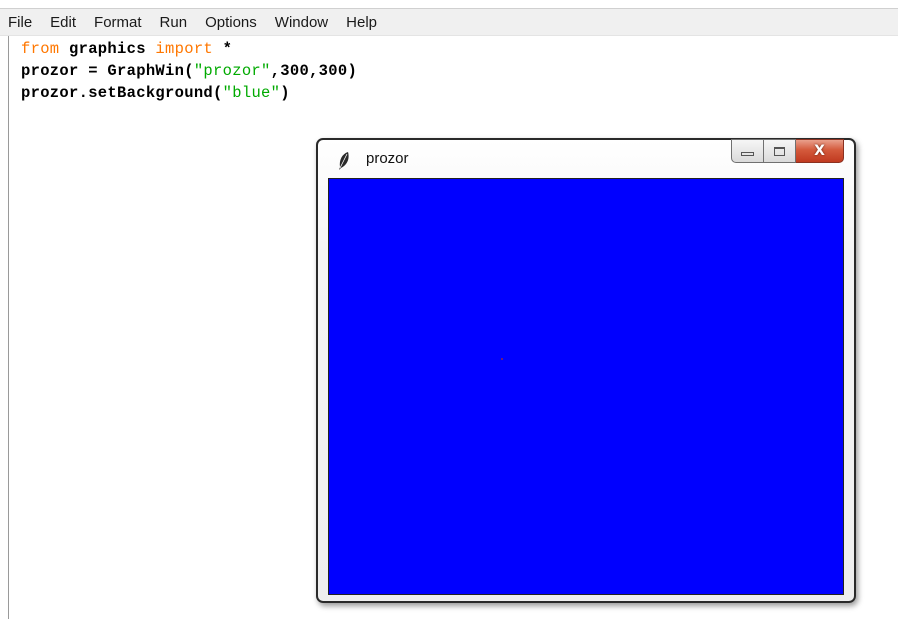  I want to click on code-line-3: prozor.setBackground("blue"), so click(155, 93).